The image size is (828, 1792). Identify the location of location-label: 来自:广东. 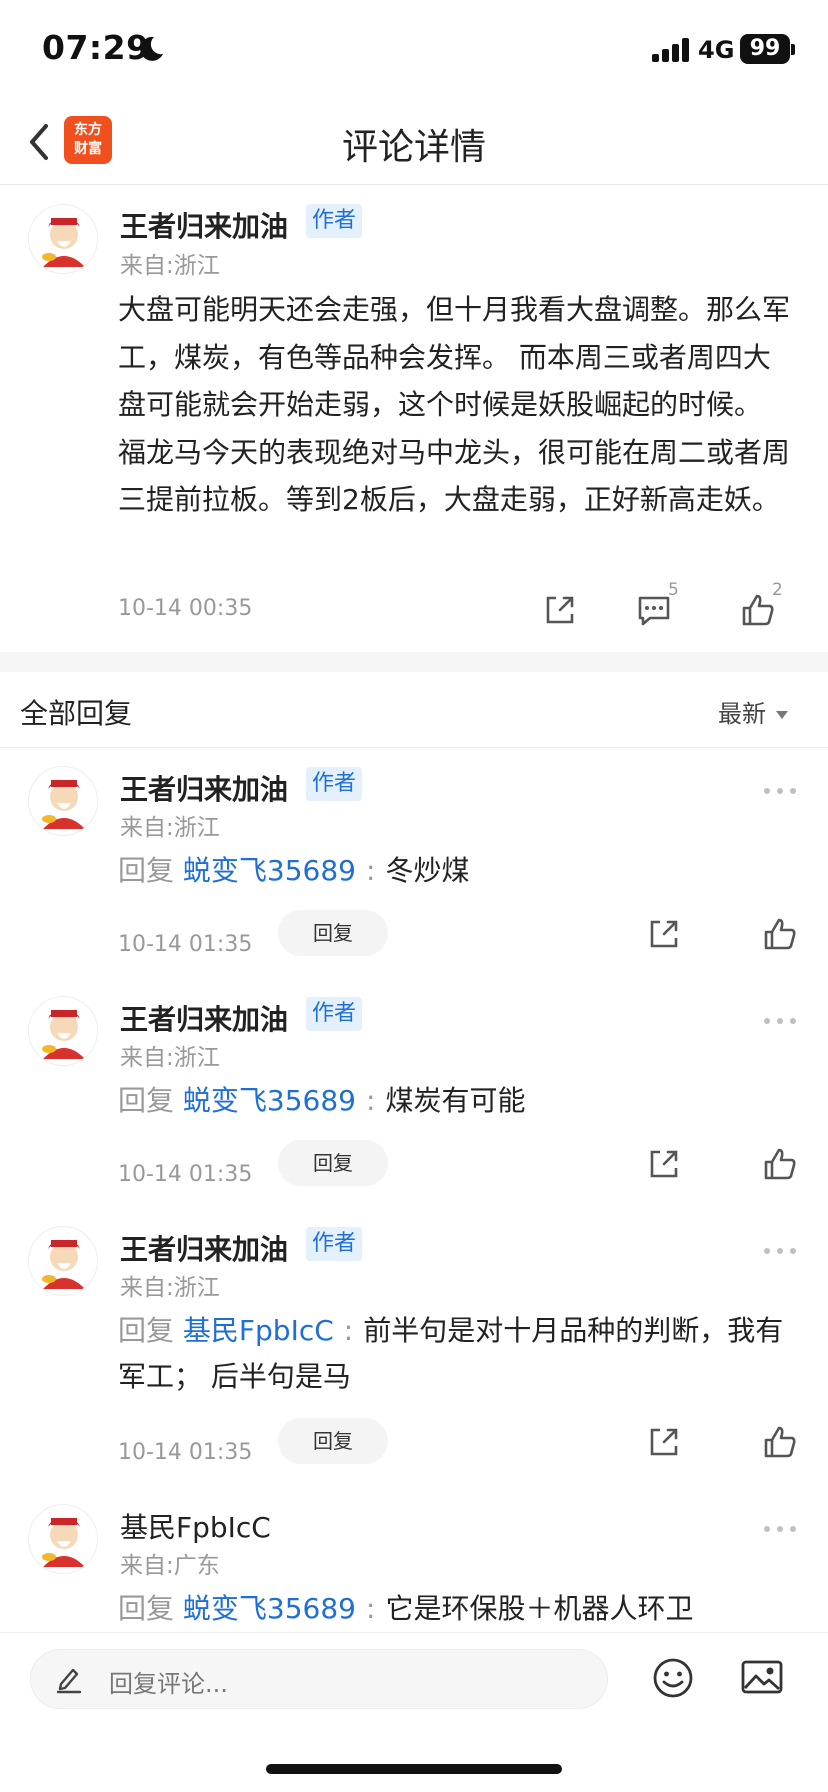
(170, 1566).